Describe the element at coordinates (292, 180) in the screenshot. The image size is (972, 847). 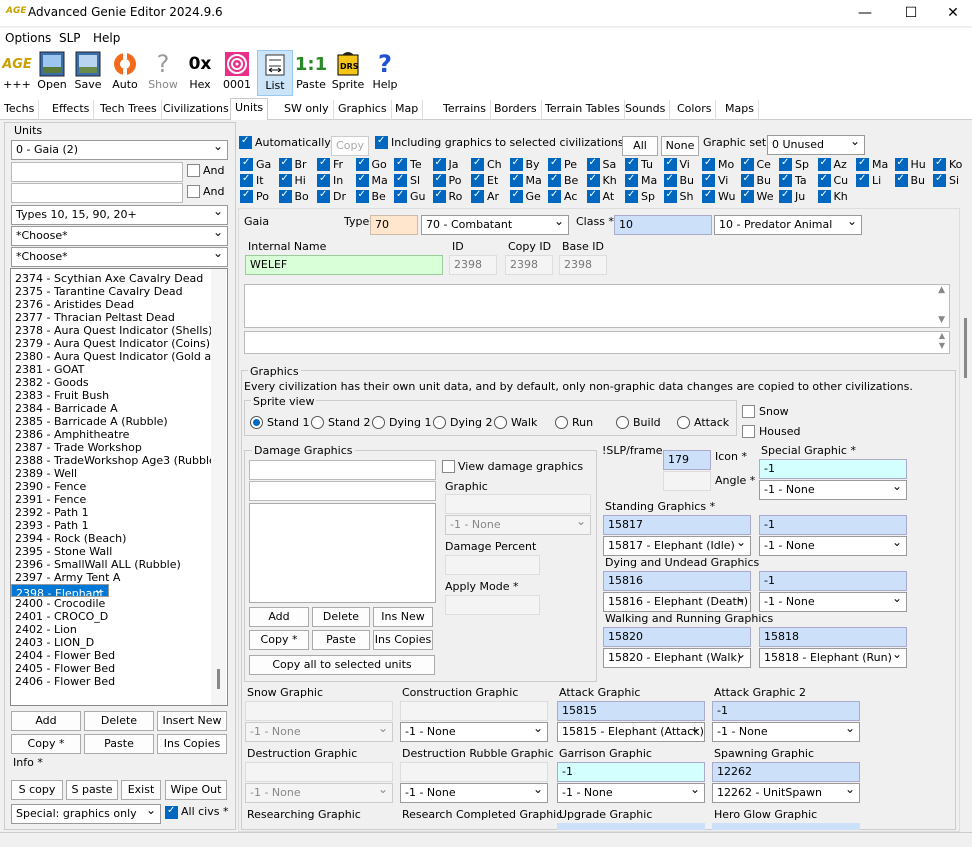
I see `civ-checkbox-item: Hi` at that location.